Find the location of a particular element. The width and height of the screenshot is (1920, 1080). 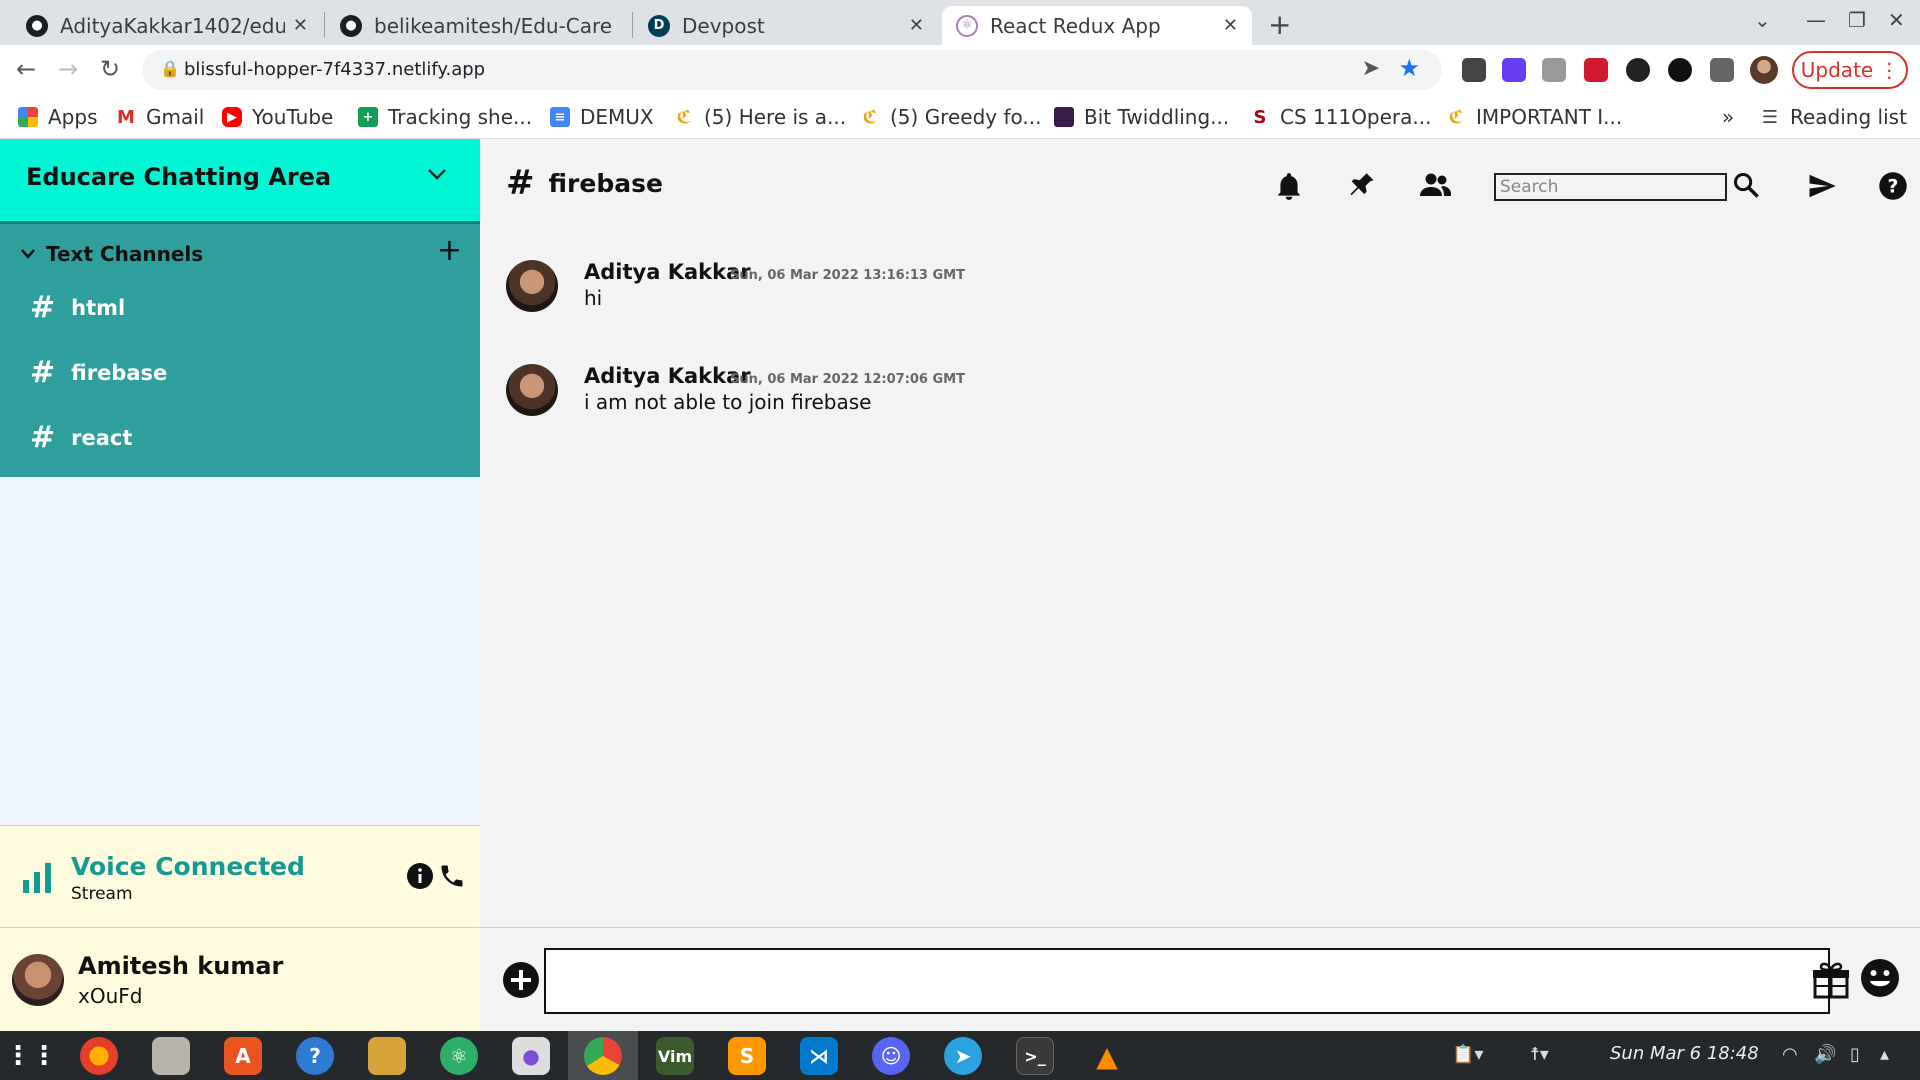

battery-icon: ▯ is located at coordinates (1855, 1054).